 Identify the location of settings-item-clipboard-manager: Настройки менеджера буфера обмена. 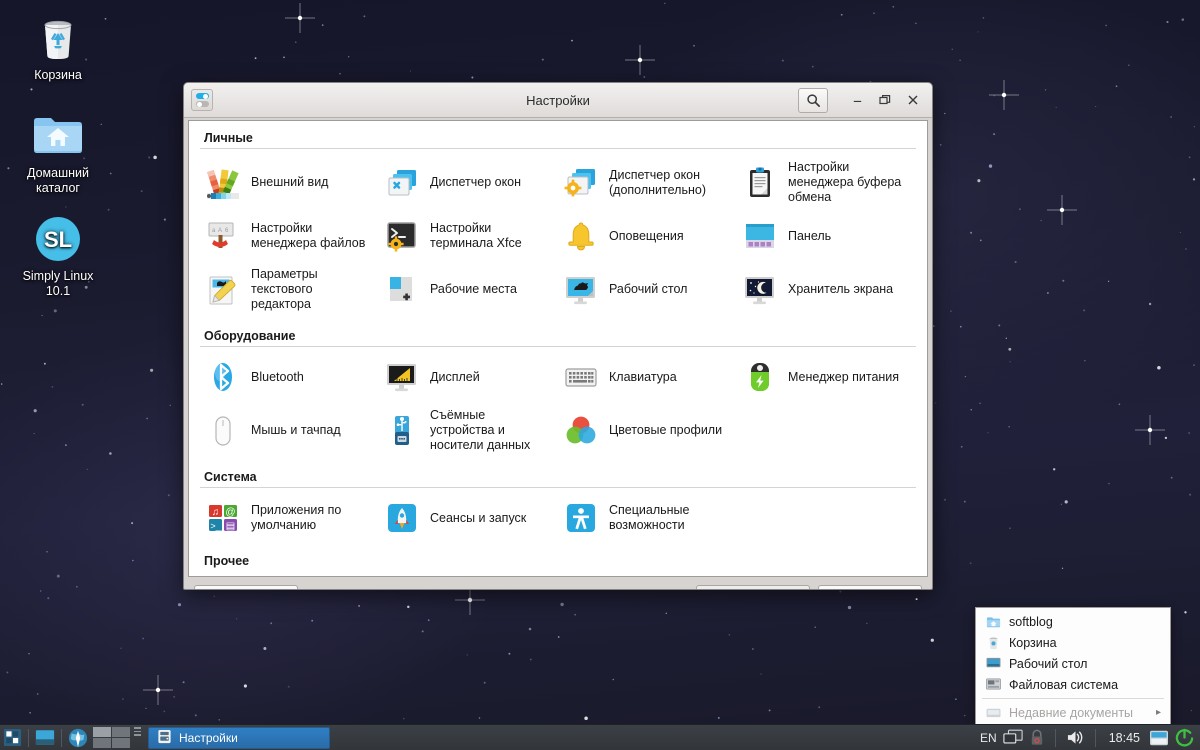
(826, 182).